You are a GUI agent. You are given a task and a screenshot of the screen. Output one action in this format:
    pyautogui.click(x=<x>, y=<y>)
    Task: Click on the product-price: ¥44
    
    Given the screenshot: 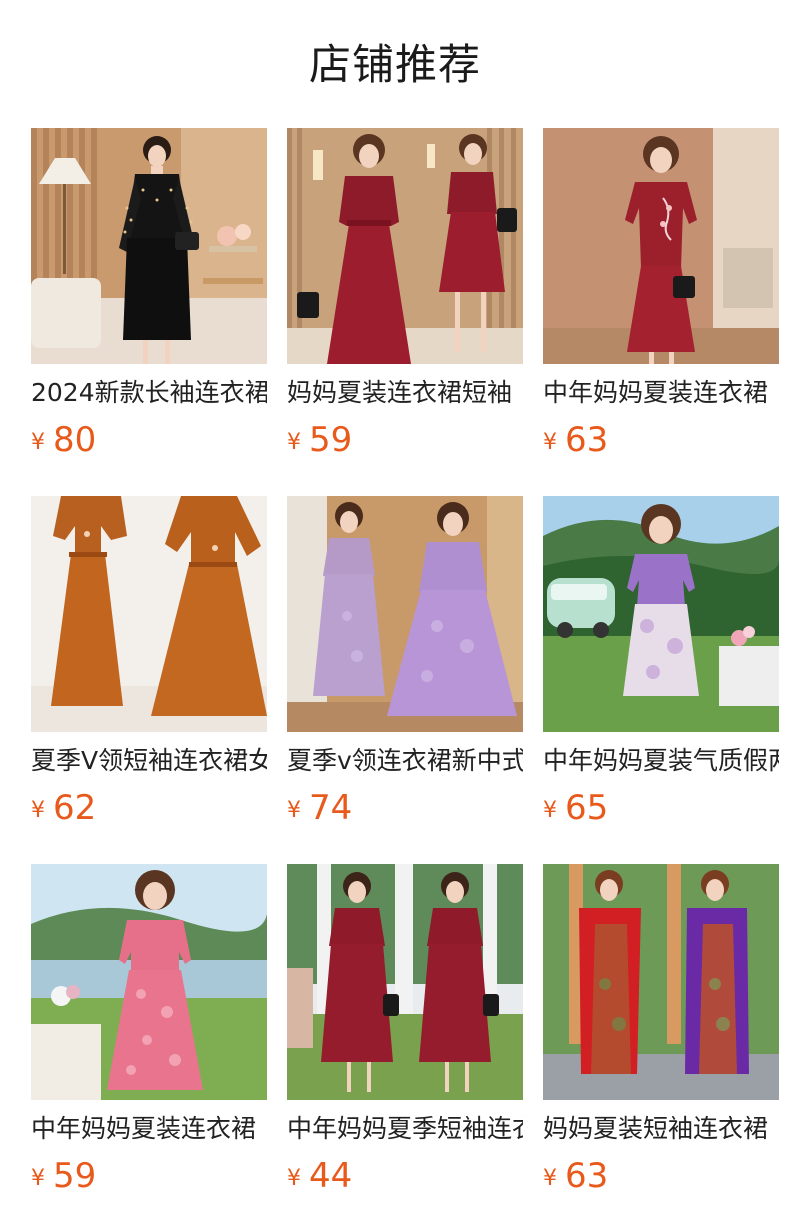 What is the action you would take?
    pyautogui.click(x=405, y=1176)
    